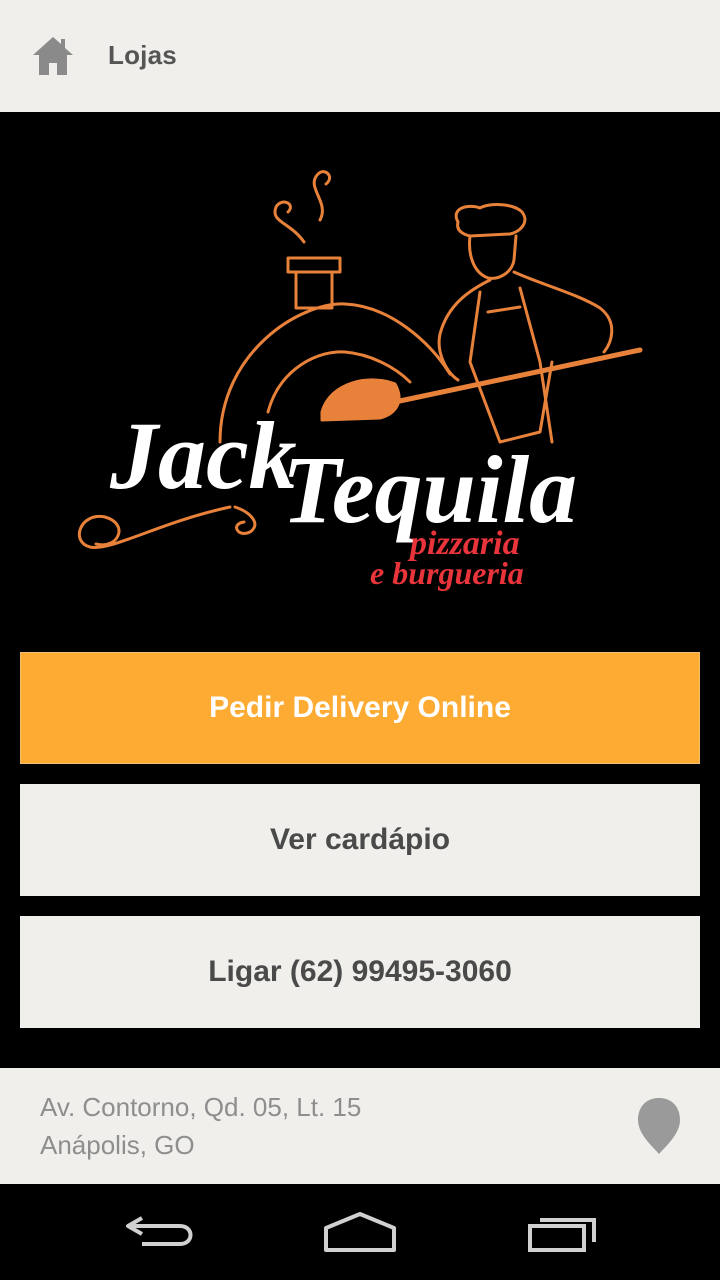 Image resolution: width=720 pixels, height=1280 pixels. Describe the element at coordinates (360, 840) in the screenshot. I see `view-menu-button: Ver cardápio` at that location.